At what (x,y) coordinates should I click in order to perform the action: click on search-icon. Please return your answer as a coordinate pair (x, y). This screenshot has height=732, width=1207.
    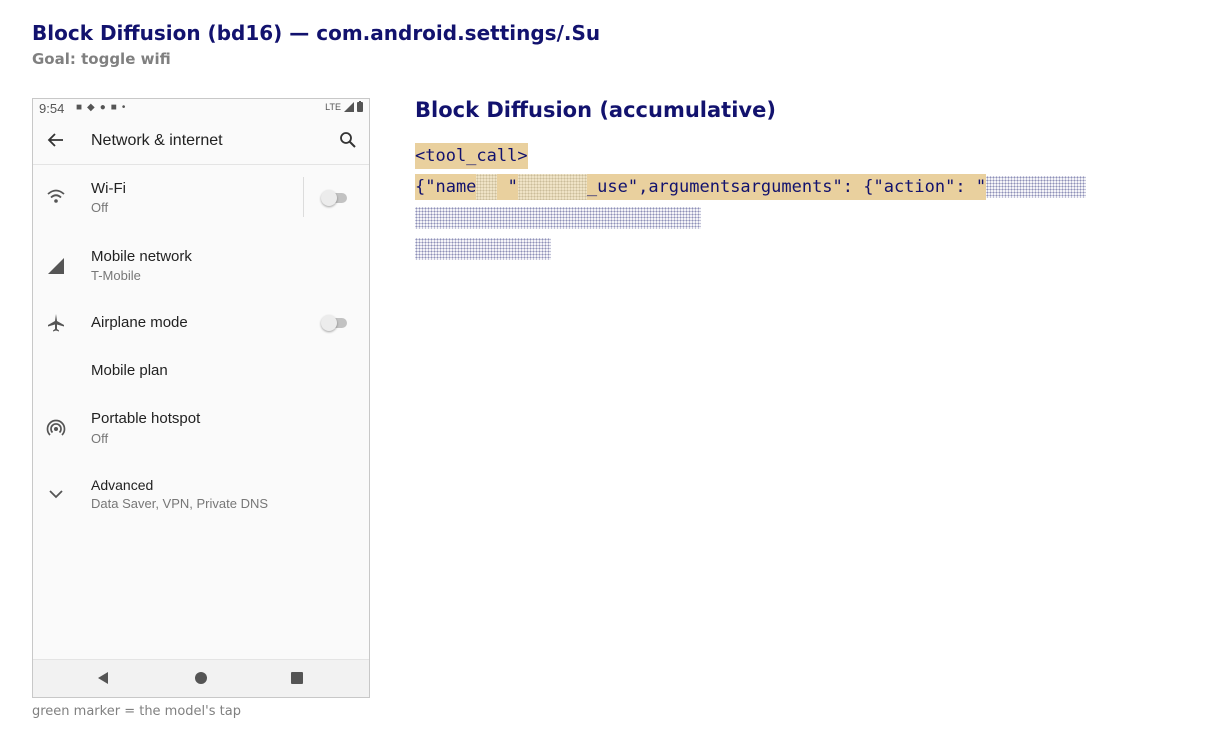
    Looking at the image, I should click on (348, 140).